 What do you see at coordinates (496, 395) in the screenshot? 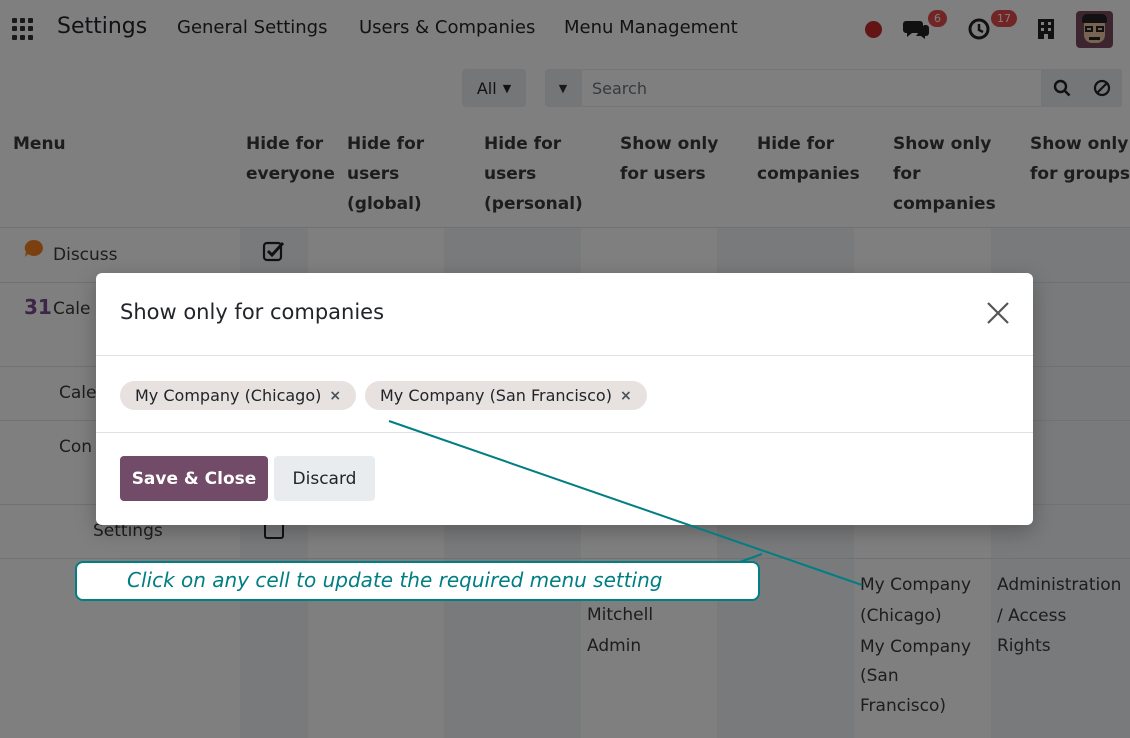
I see `tag-label: My Company (San Francisco)` at bounding box center [496, 395].